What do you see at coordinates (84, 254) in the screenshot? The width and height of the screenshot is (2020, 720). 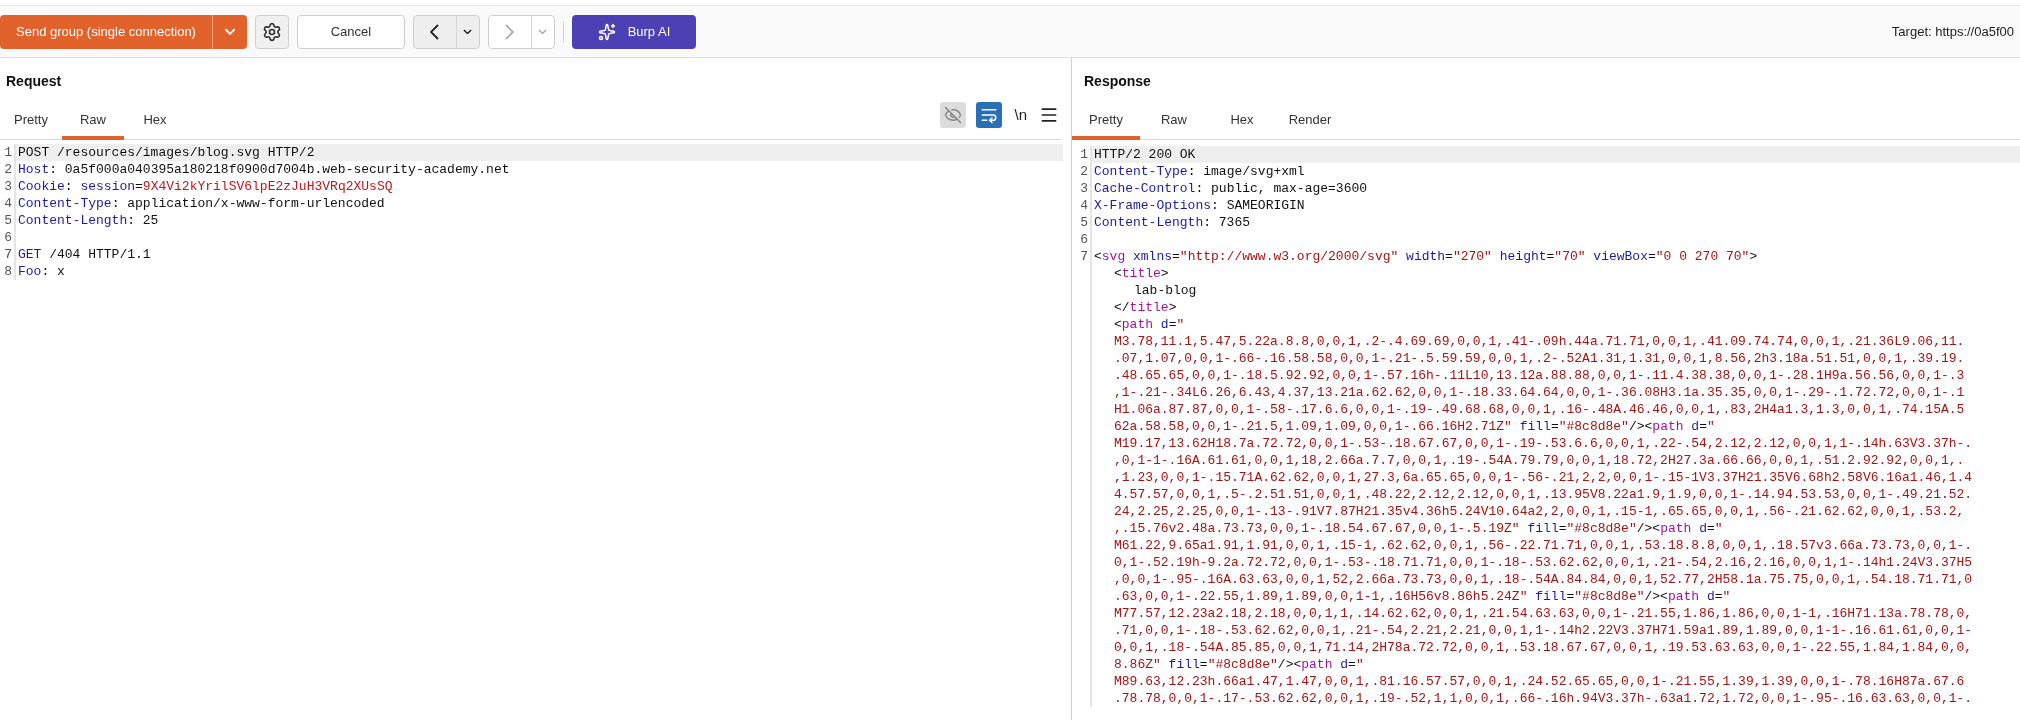 I see `code-text: GET /404 HTTP/1.1` at bounding box center [84, 254].